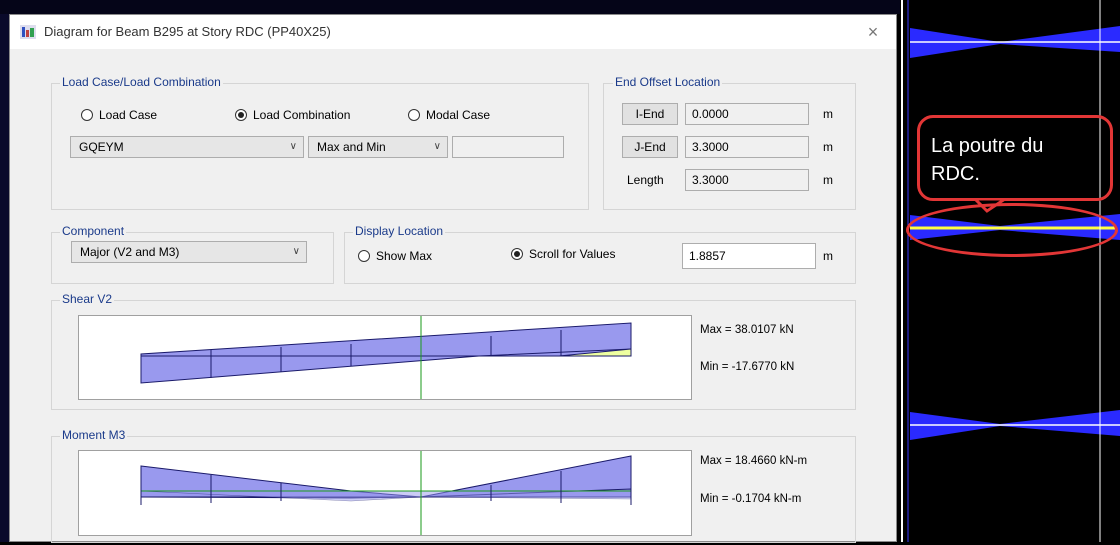  What do you see at coordinates (747, 147) in the screenshot?
I see `j-end-field: 3.3000` at bounding box center [747, 147].